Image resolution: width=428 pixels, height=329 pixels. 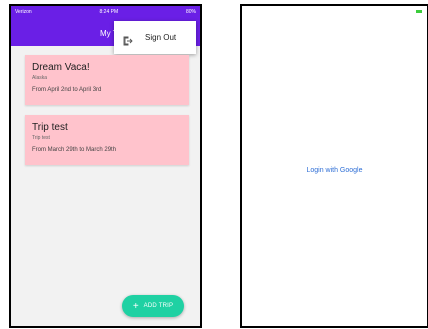 What do you see at coordinates (128, 39) in the screenshot?
I see `logout-icon` at bounding box center [128, 39].